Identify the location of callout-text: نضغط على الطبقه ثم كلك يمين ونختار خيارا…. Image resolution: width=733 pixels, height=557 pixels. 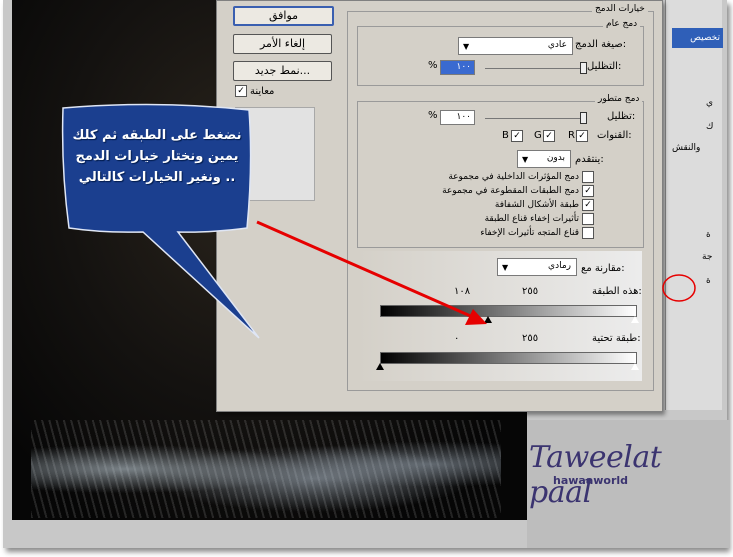
(157, 156).